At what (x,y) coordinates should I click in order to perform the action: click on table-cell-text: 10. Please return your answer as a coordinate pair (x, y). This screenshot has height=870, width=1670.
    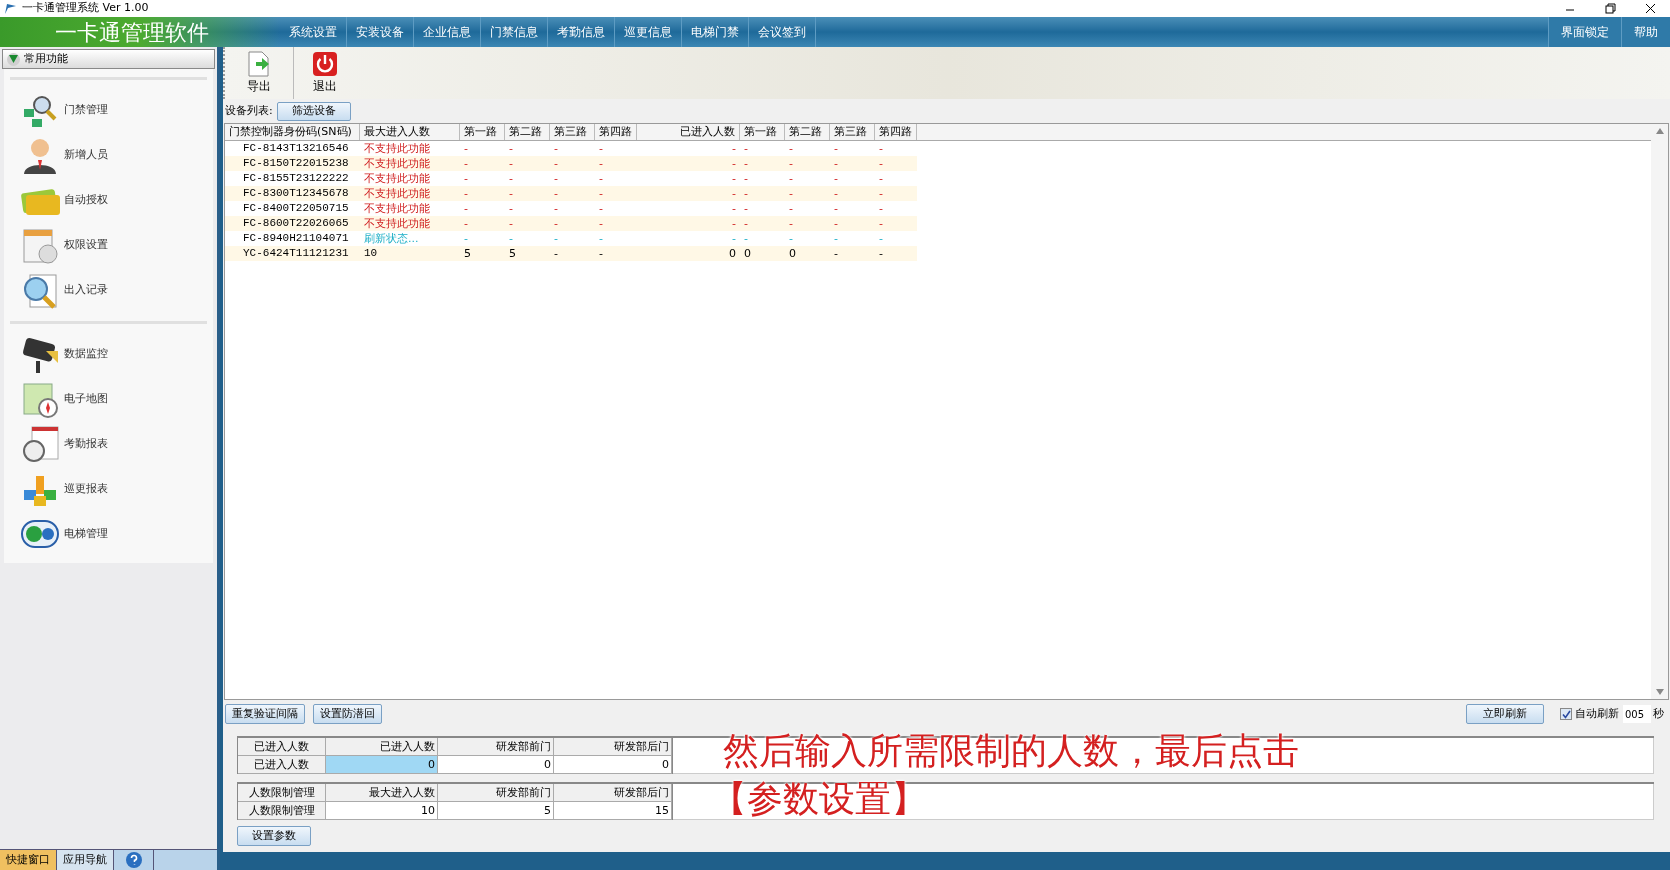
    Looking at the image, I should click on (371, 253).